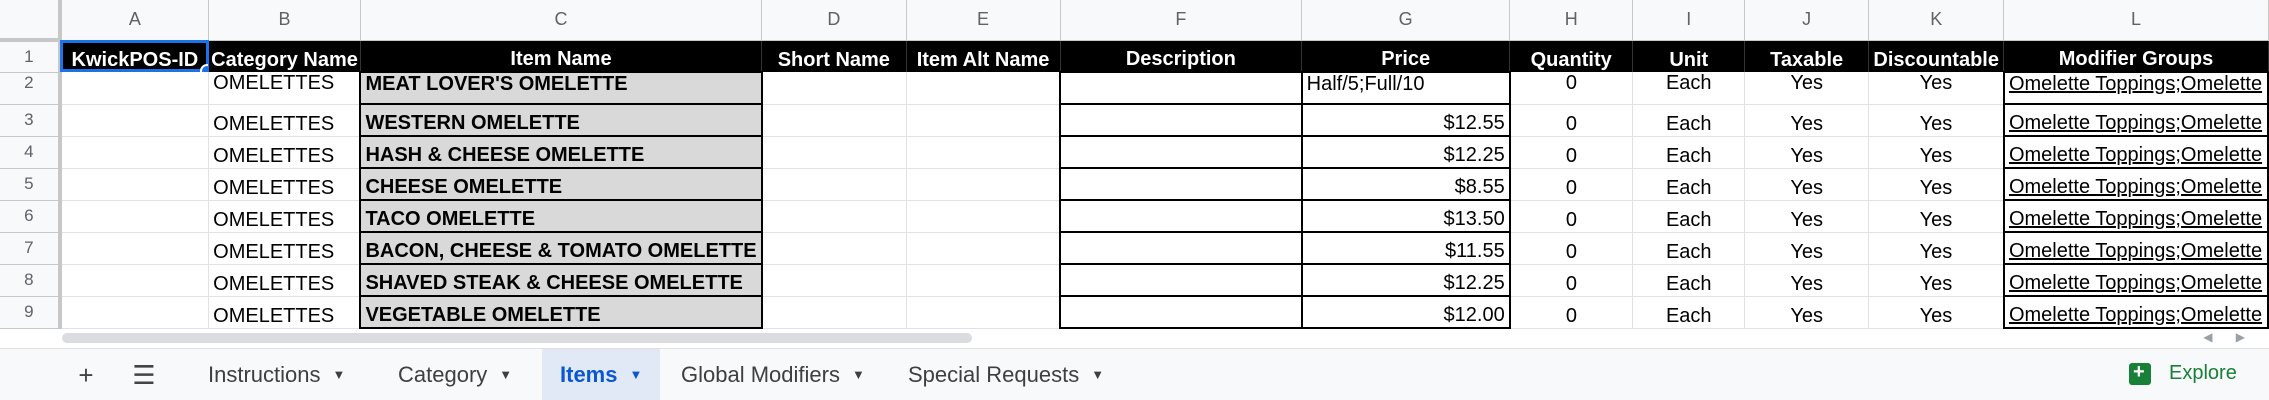 This screenshot has height=400, width=2269. What do you see at coordinates (1181, 20) in the screenshot?
I see `column-header-f: F` at bounding box center [1181, 20].